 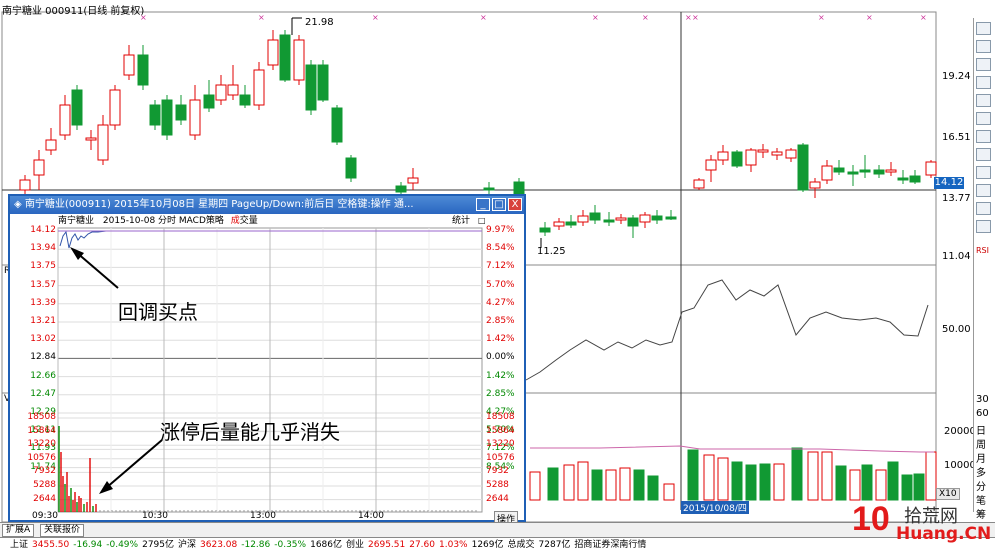 I want to click on top-marker-5: ×, so click(x=645, y=17).